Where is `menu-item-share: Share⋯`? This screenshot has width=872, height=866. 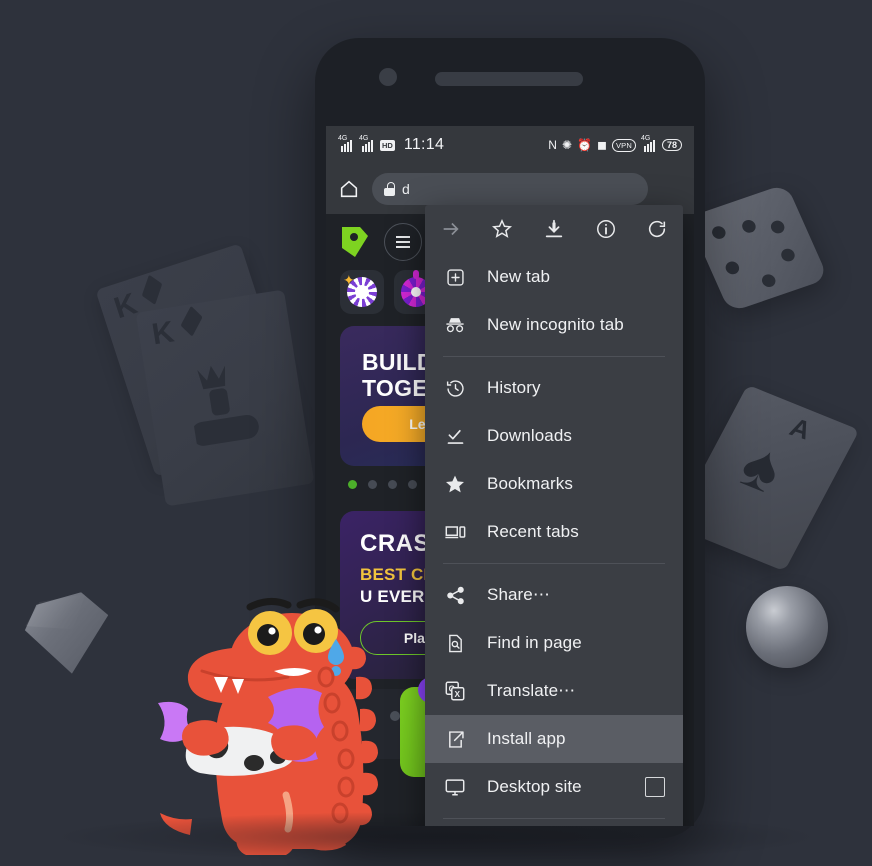 menu-item-share: Share⋯ is located at coordinates (554, 595).